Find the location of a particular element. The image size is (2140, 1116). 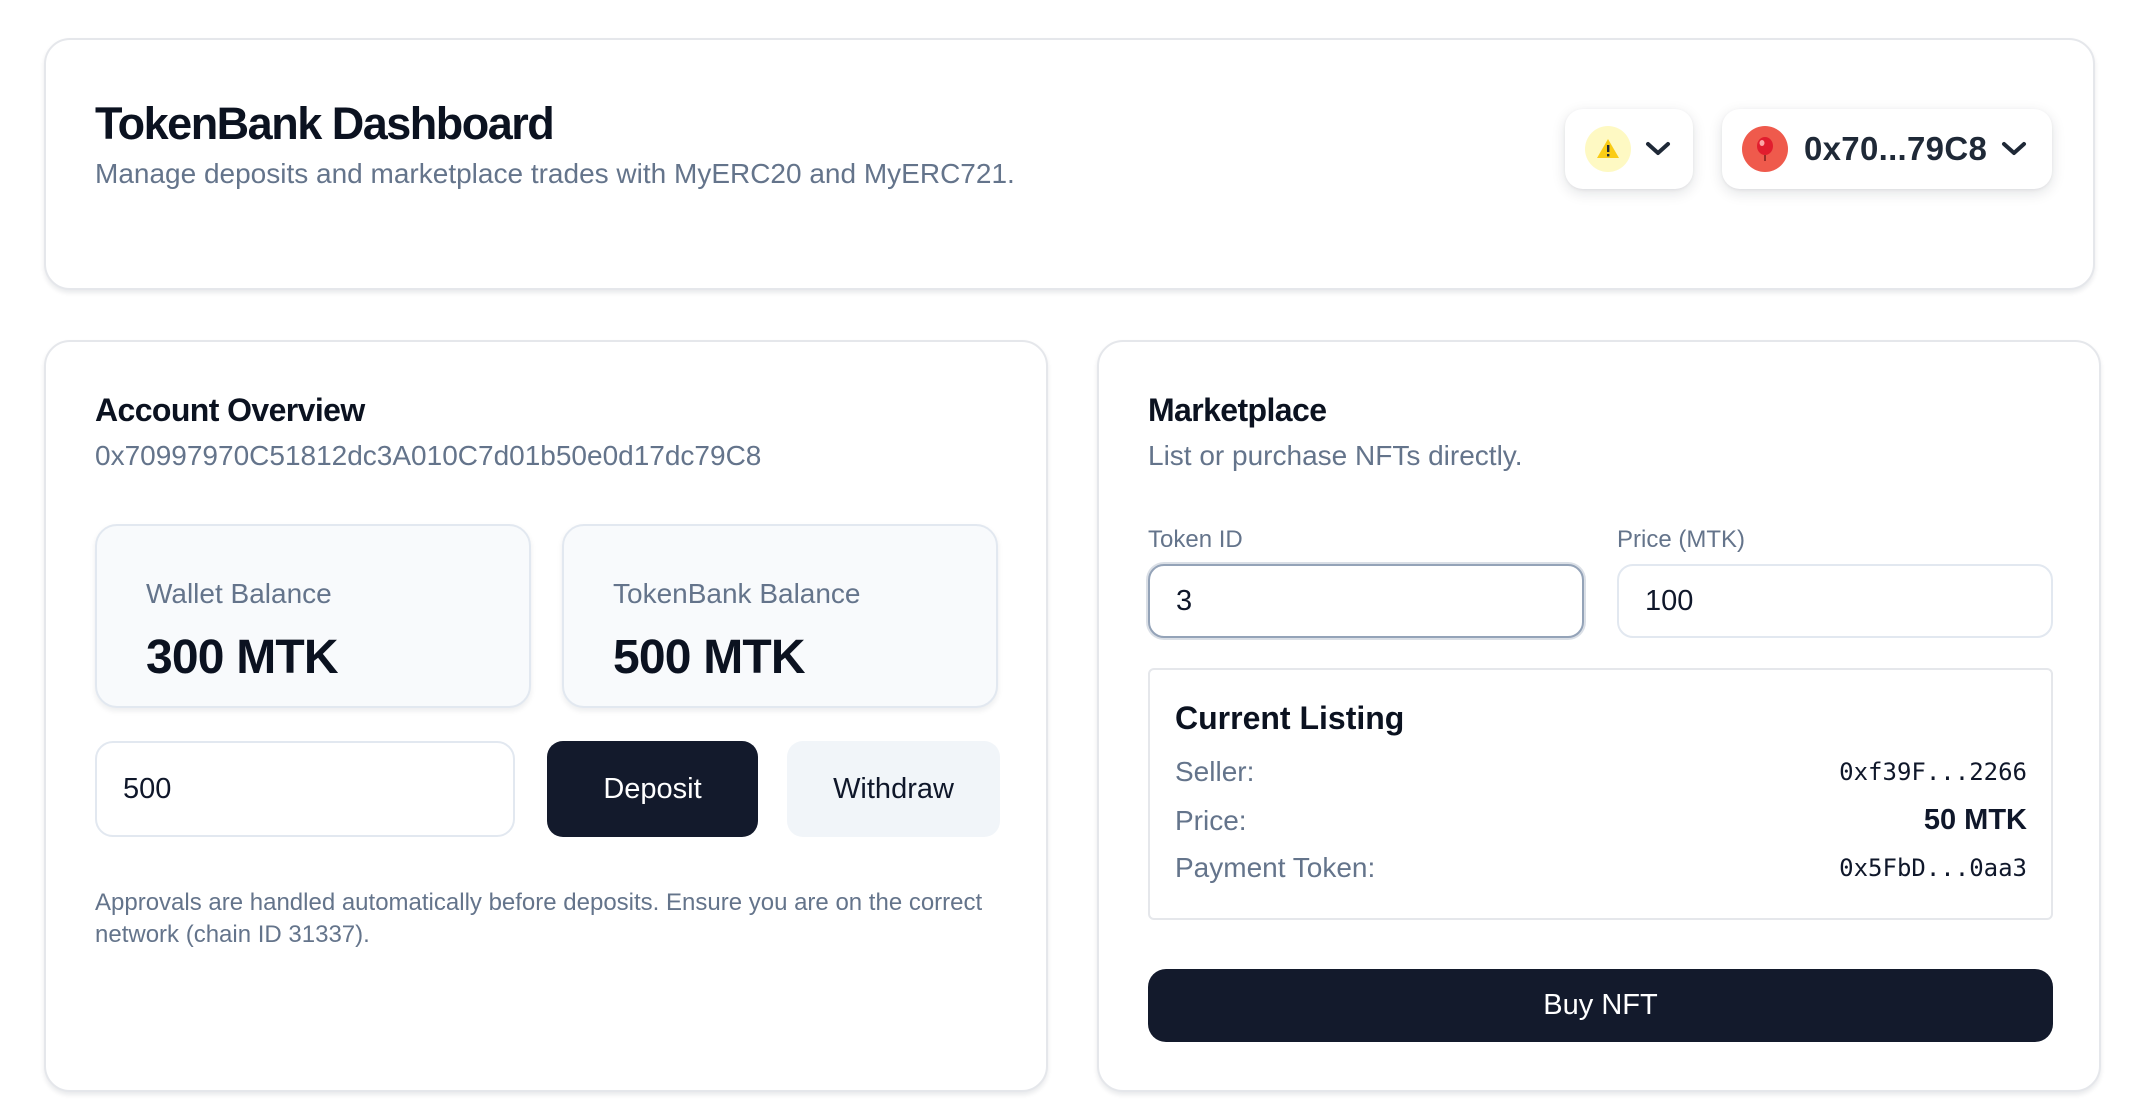

listing-row-payment-token: Payment Token: 0x5FbD...0aa3 is located at coordinates (1601, 868).